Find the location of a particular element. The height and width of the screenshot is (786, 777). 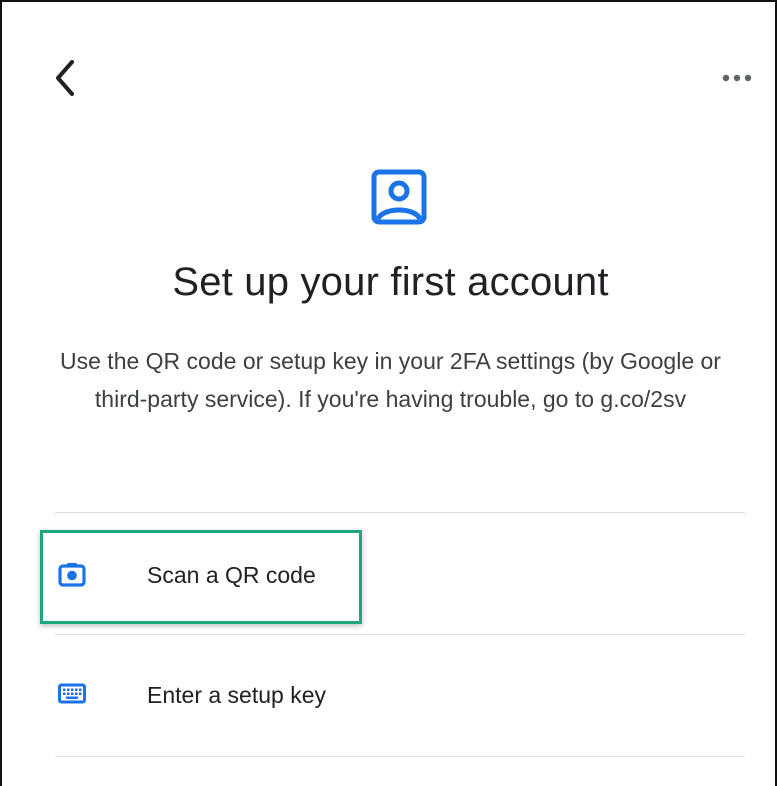

keyboard-icon is located at coordinates (72, 696).